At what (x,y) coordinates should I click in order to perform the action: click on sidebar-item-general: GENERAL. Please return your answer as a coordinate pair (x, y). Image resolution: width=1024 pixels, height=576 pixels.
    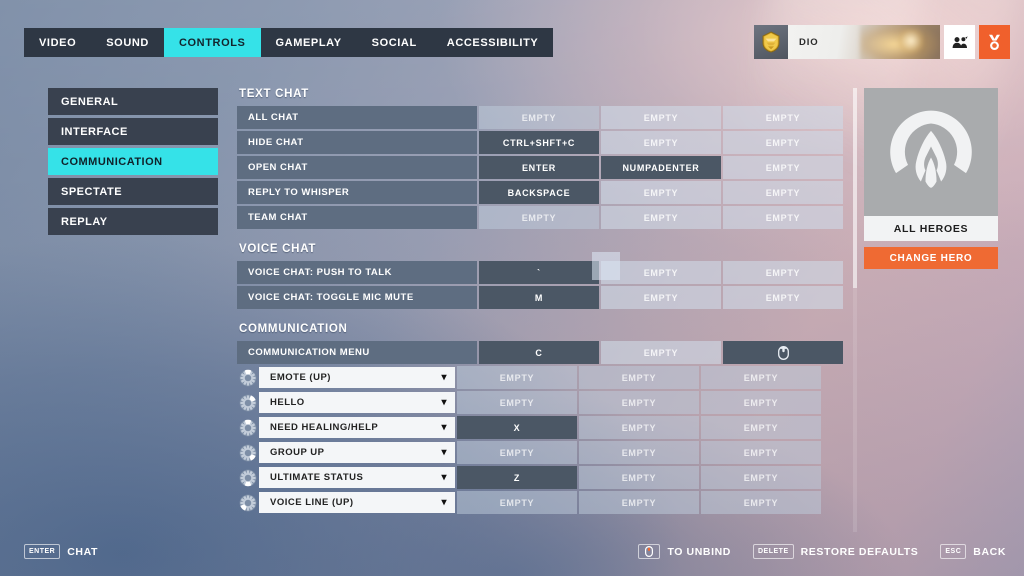
    Looking at the image, I should click on (133, 101).